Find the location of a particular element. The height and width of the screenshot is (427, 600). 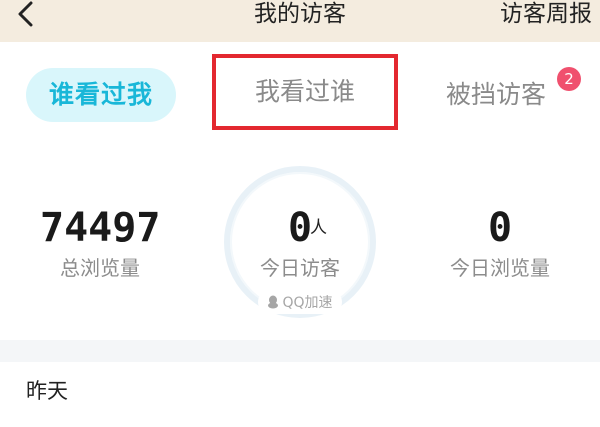

today-visitors-unit: 人 is located at coordinates (318, 228).